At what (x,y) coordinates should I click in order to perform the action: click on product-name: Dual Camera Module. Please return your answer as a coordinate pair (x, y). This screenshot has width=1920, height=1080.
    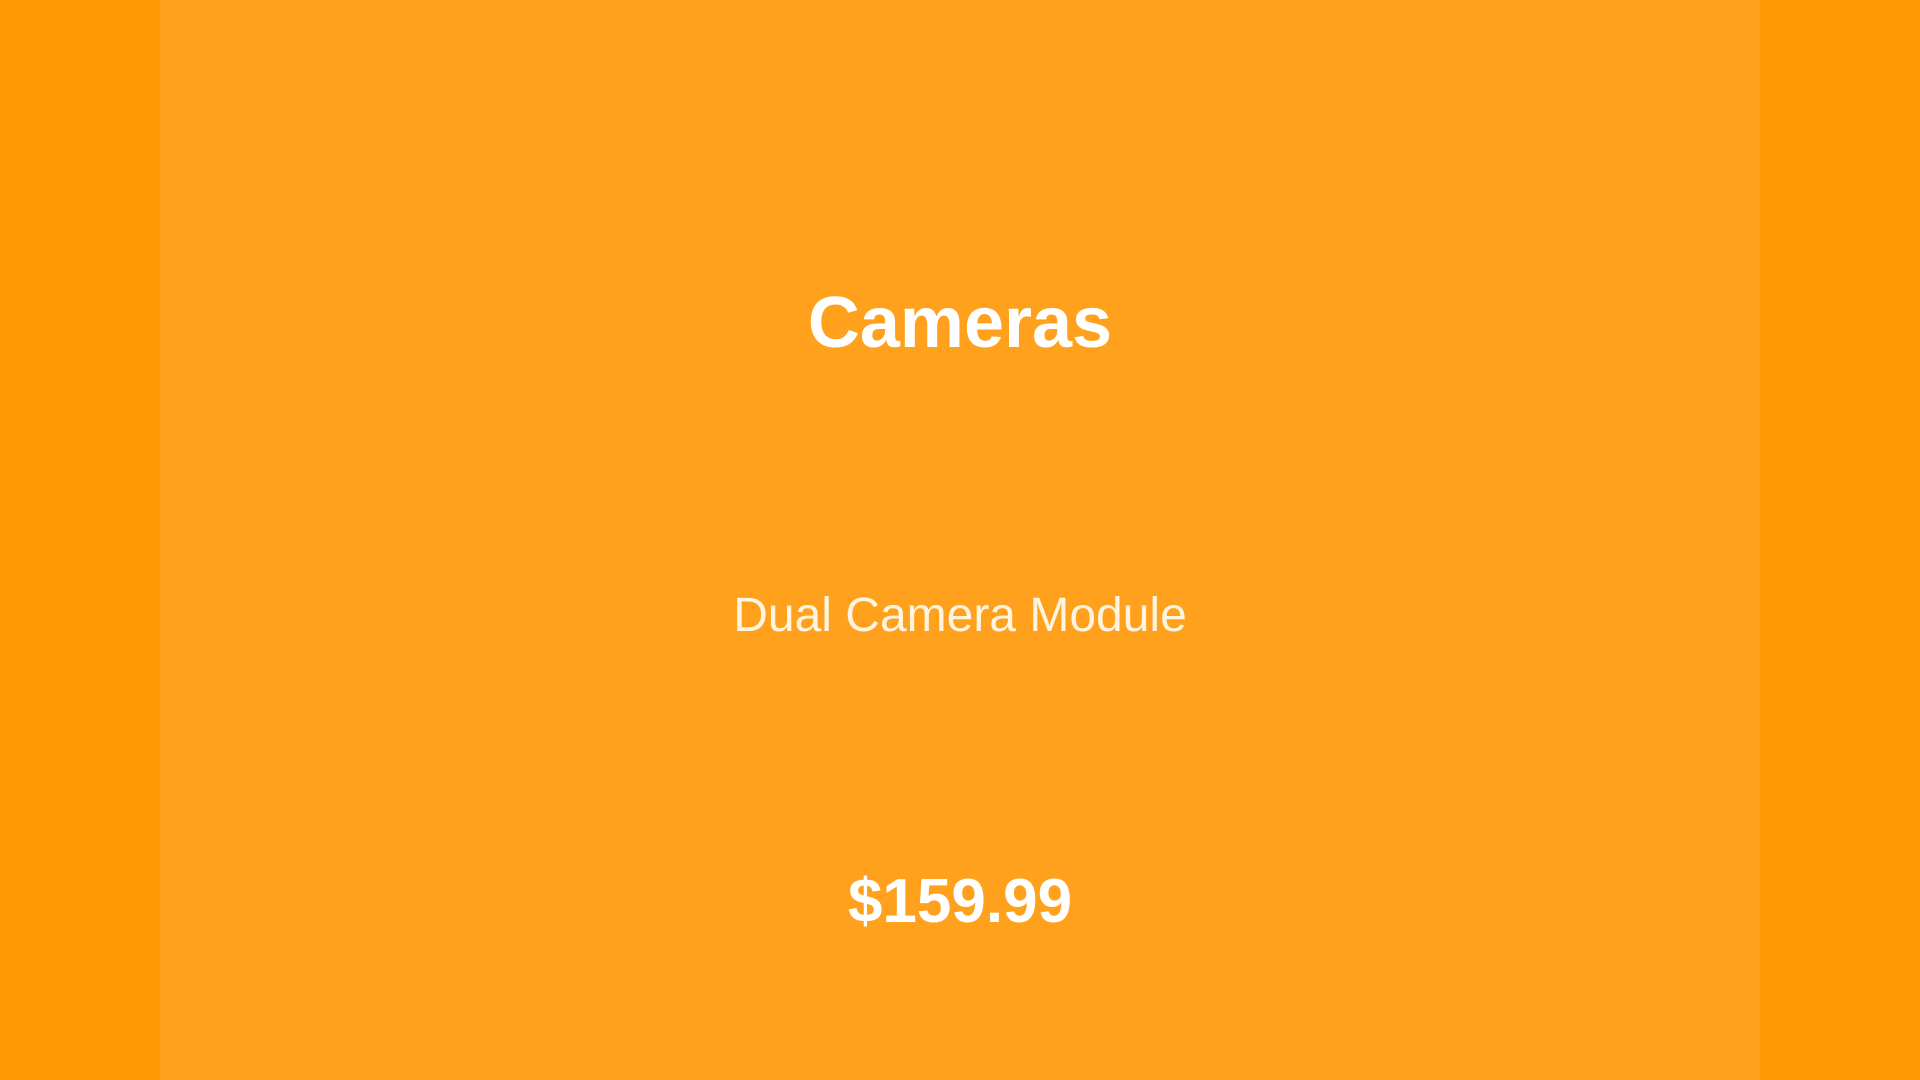
    Looking at the image, I should click on (960, 615).